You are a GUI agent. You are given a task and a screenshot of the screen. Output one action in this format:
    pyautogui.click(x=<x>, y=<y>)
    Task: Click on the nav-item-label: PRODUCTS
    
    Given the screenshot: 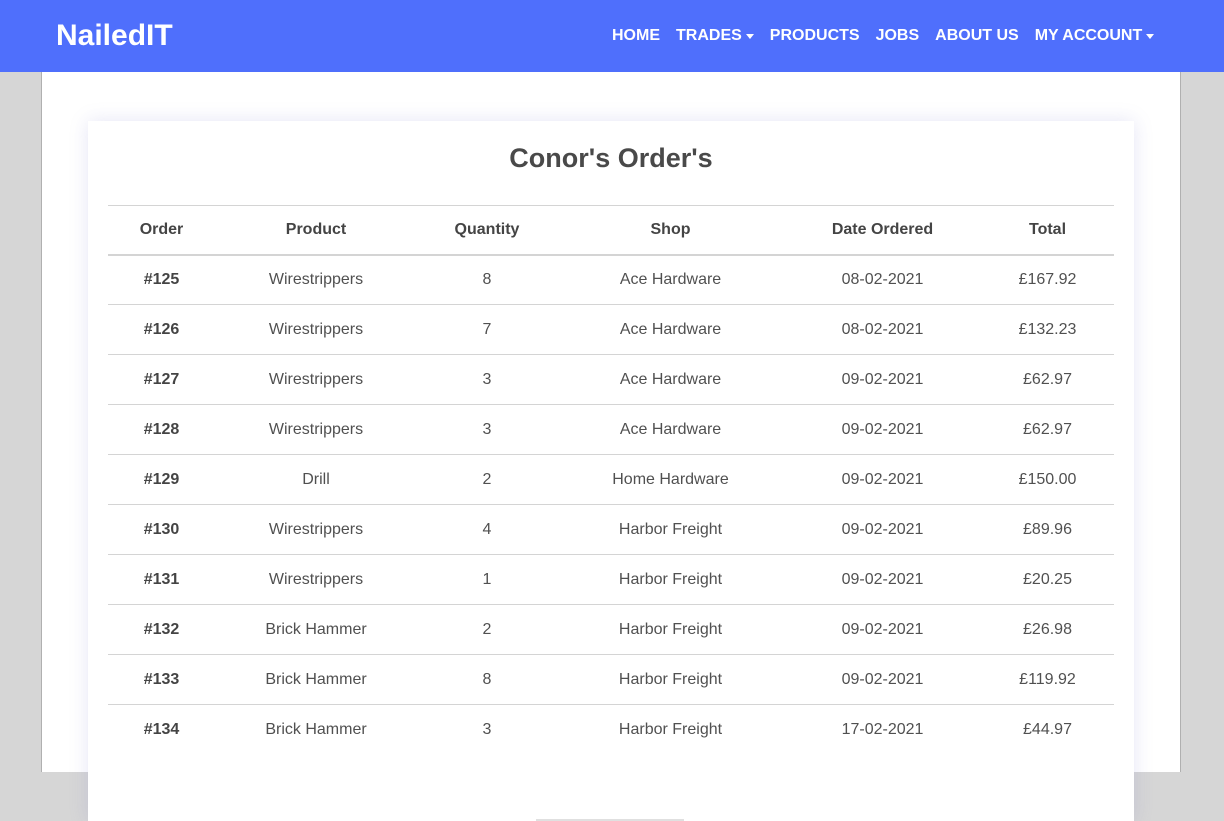 What is the action you would take?
    pyautogui.click(x=814, y=35)
    